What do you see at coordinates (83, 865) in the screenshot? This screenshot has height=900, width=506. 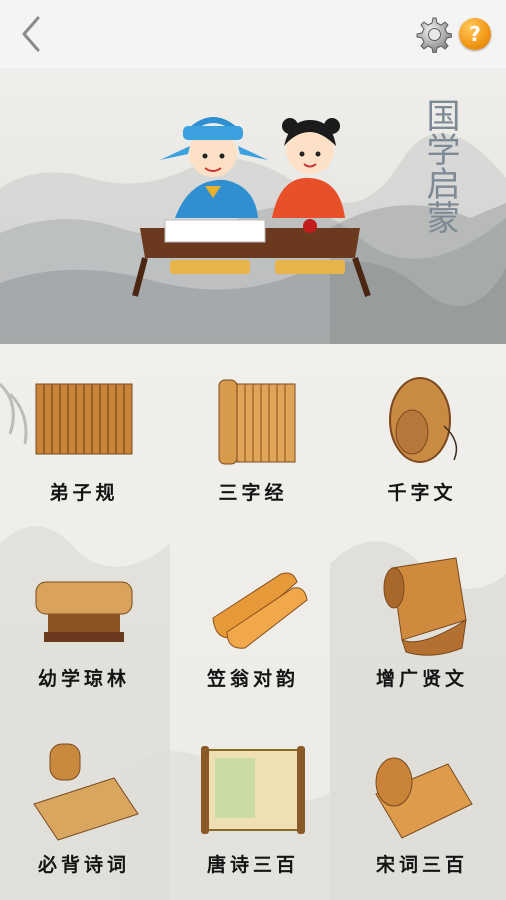 I see `book-label: 必背诗词` at bounding box center [83, 865].